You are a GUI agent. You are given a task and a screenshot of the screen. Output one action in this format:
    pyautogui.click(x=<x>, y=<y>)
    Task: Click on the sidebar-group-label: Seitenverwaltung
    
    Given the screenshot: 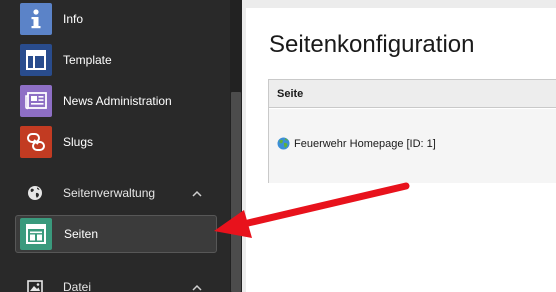 What is the action you would take?
    pyautogui.click(x=109, y=193)
    